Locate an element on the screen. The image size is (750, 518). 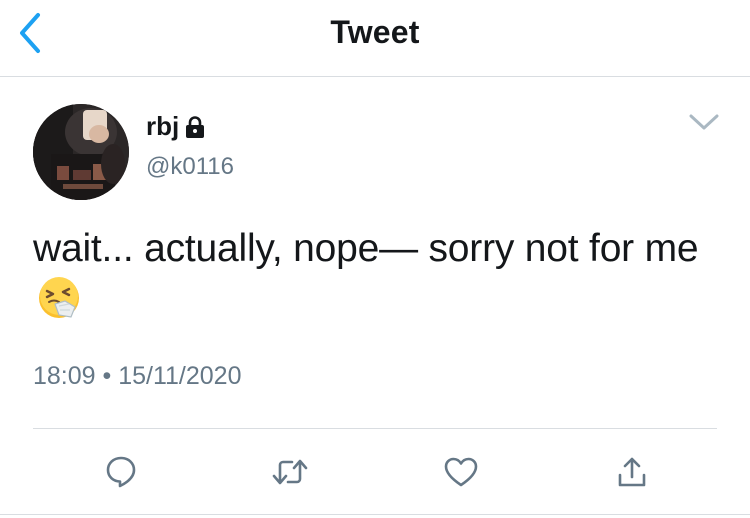
share-button is located at coordinates (632, 472).